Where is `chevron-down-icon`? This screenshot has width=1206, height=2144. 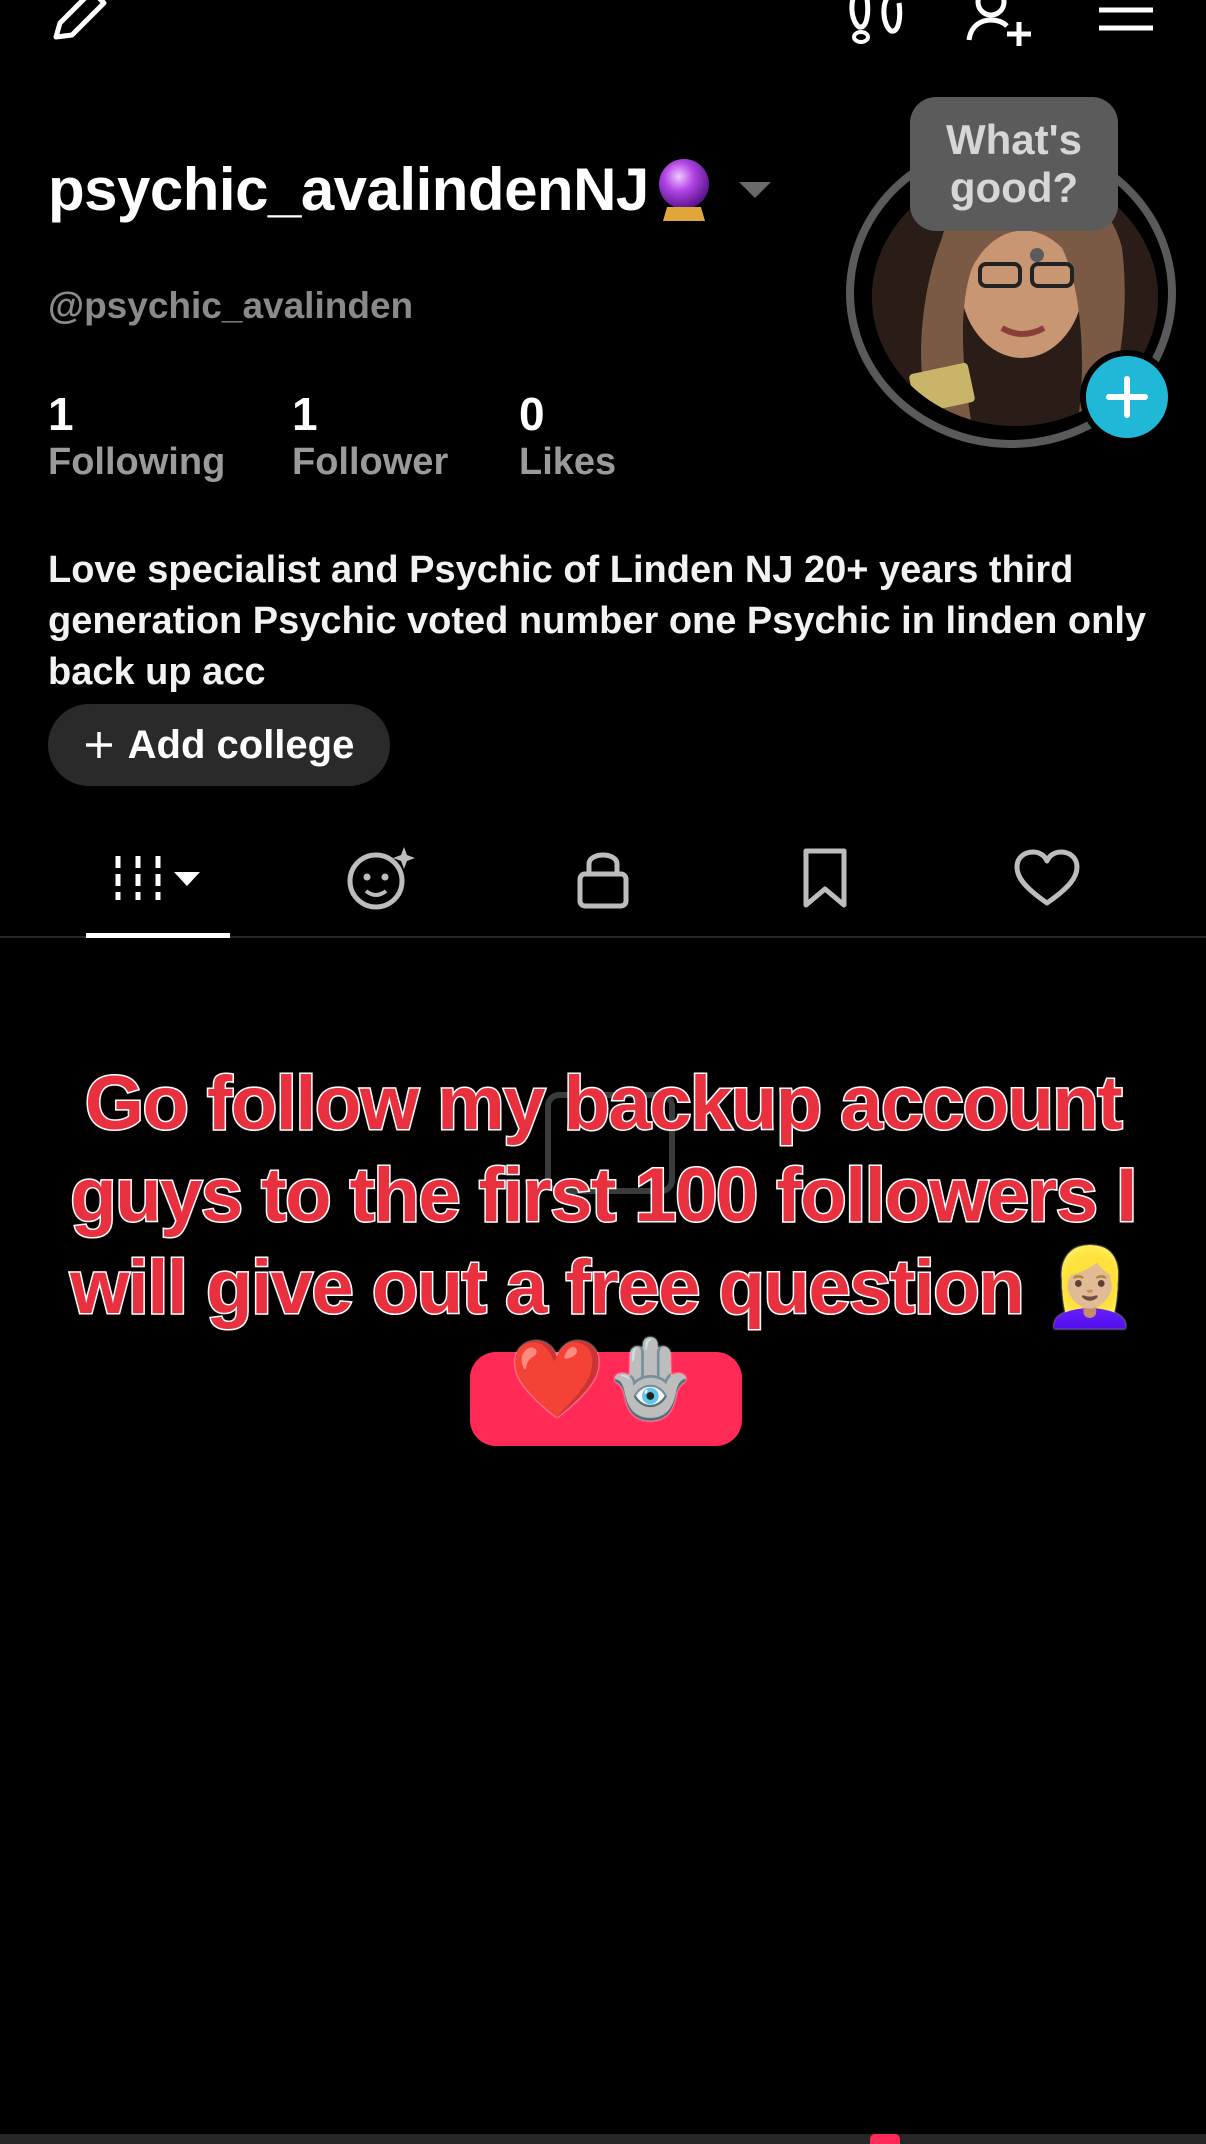
chevron-down-icon is located at coordinates (755, 190).